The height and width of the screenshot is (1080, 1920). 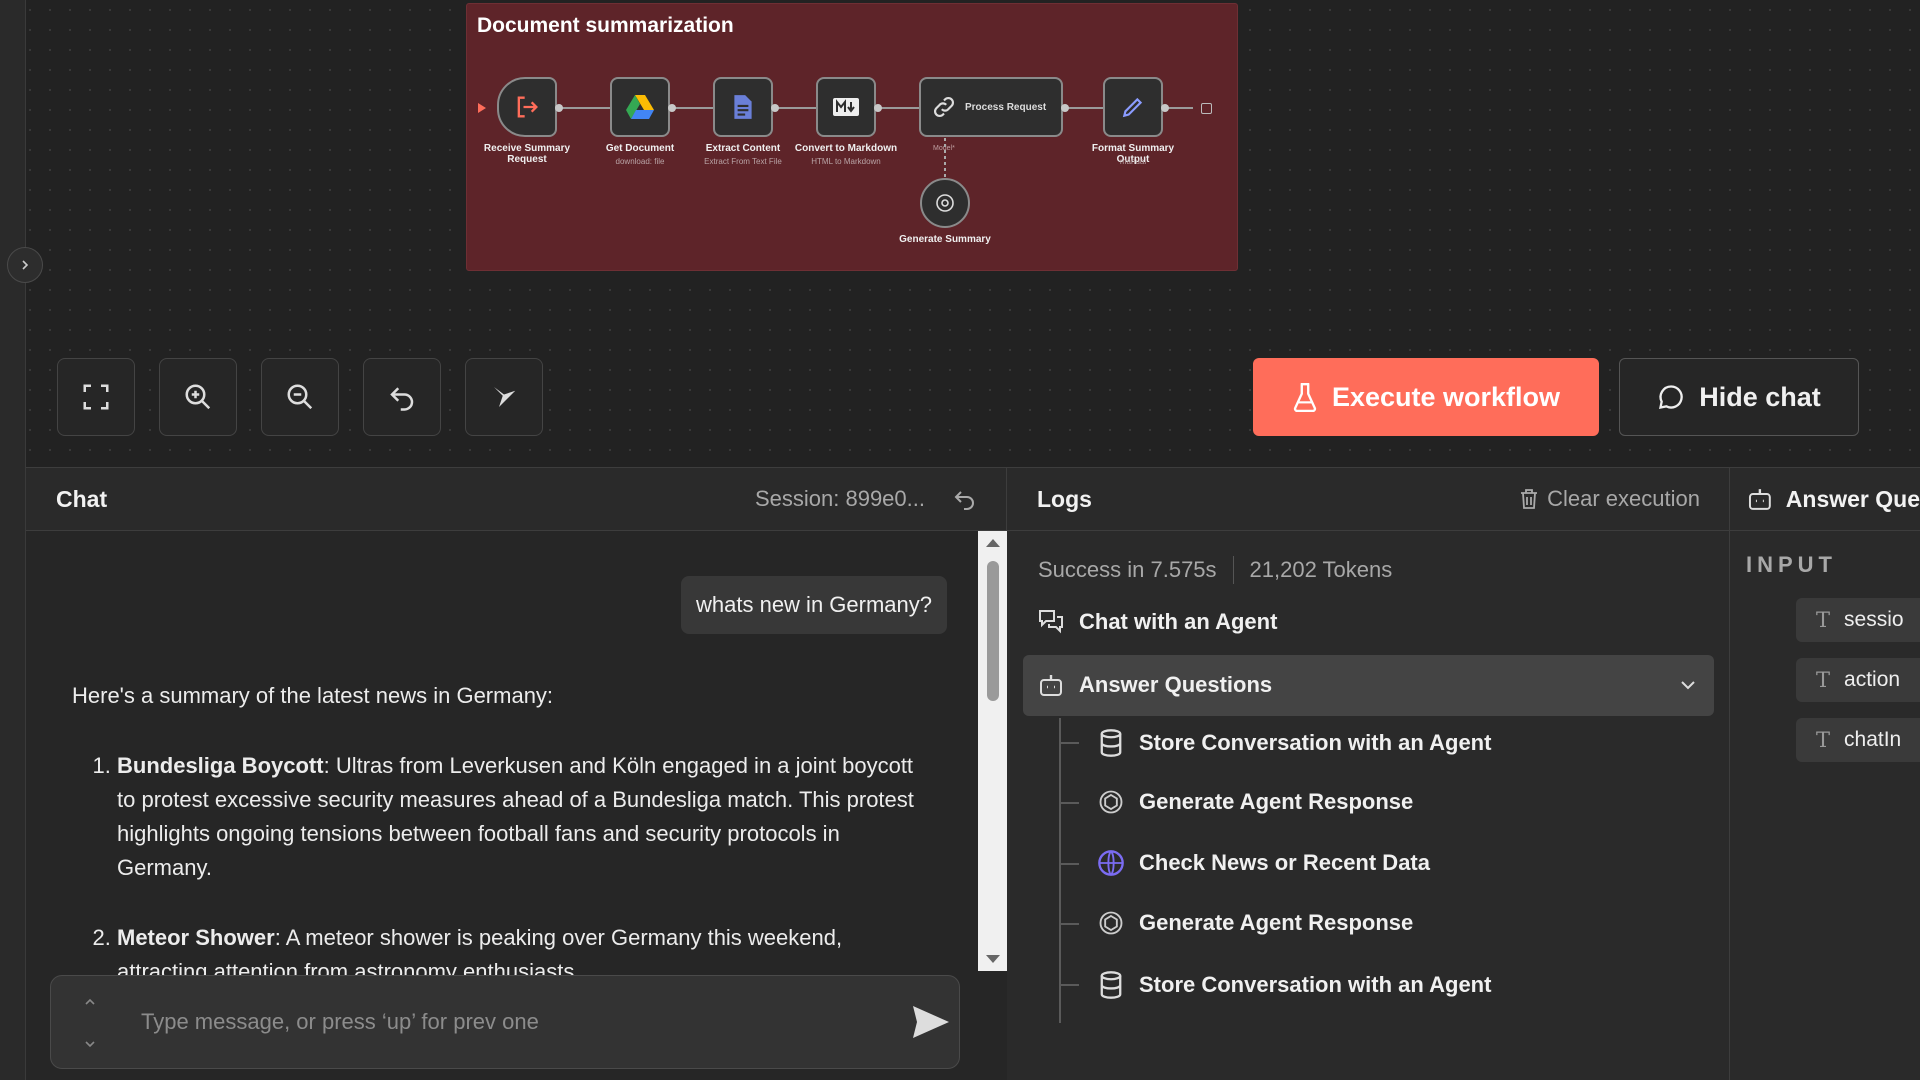 What do you see at coordinates (1367, 685) in the screenshot?
I see `log-item-answer-questions-content: Answer Questions` at bounding box center [1367, 685].